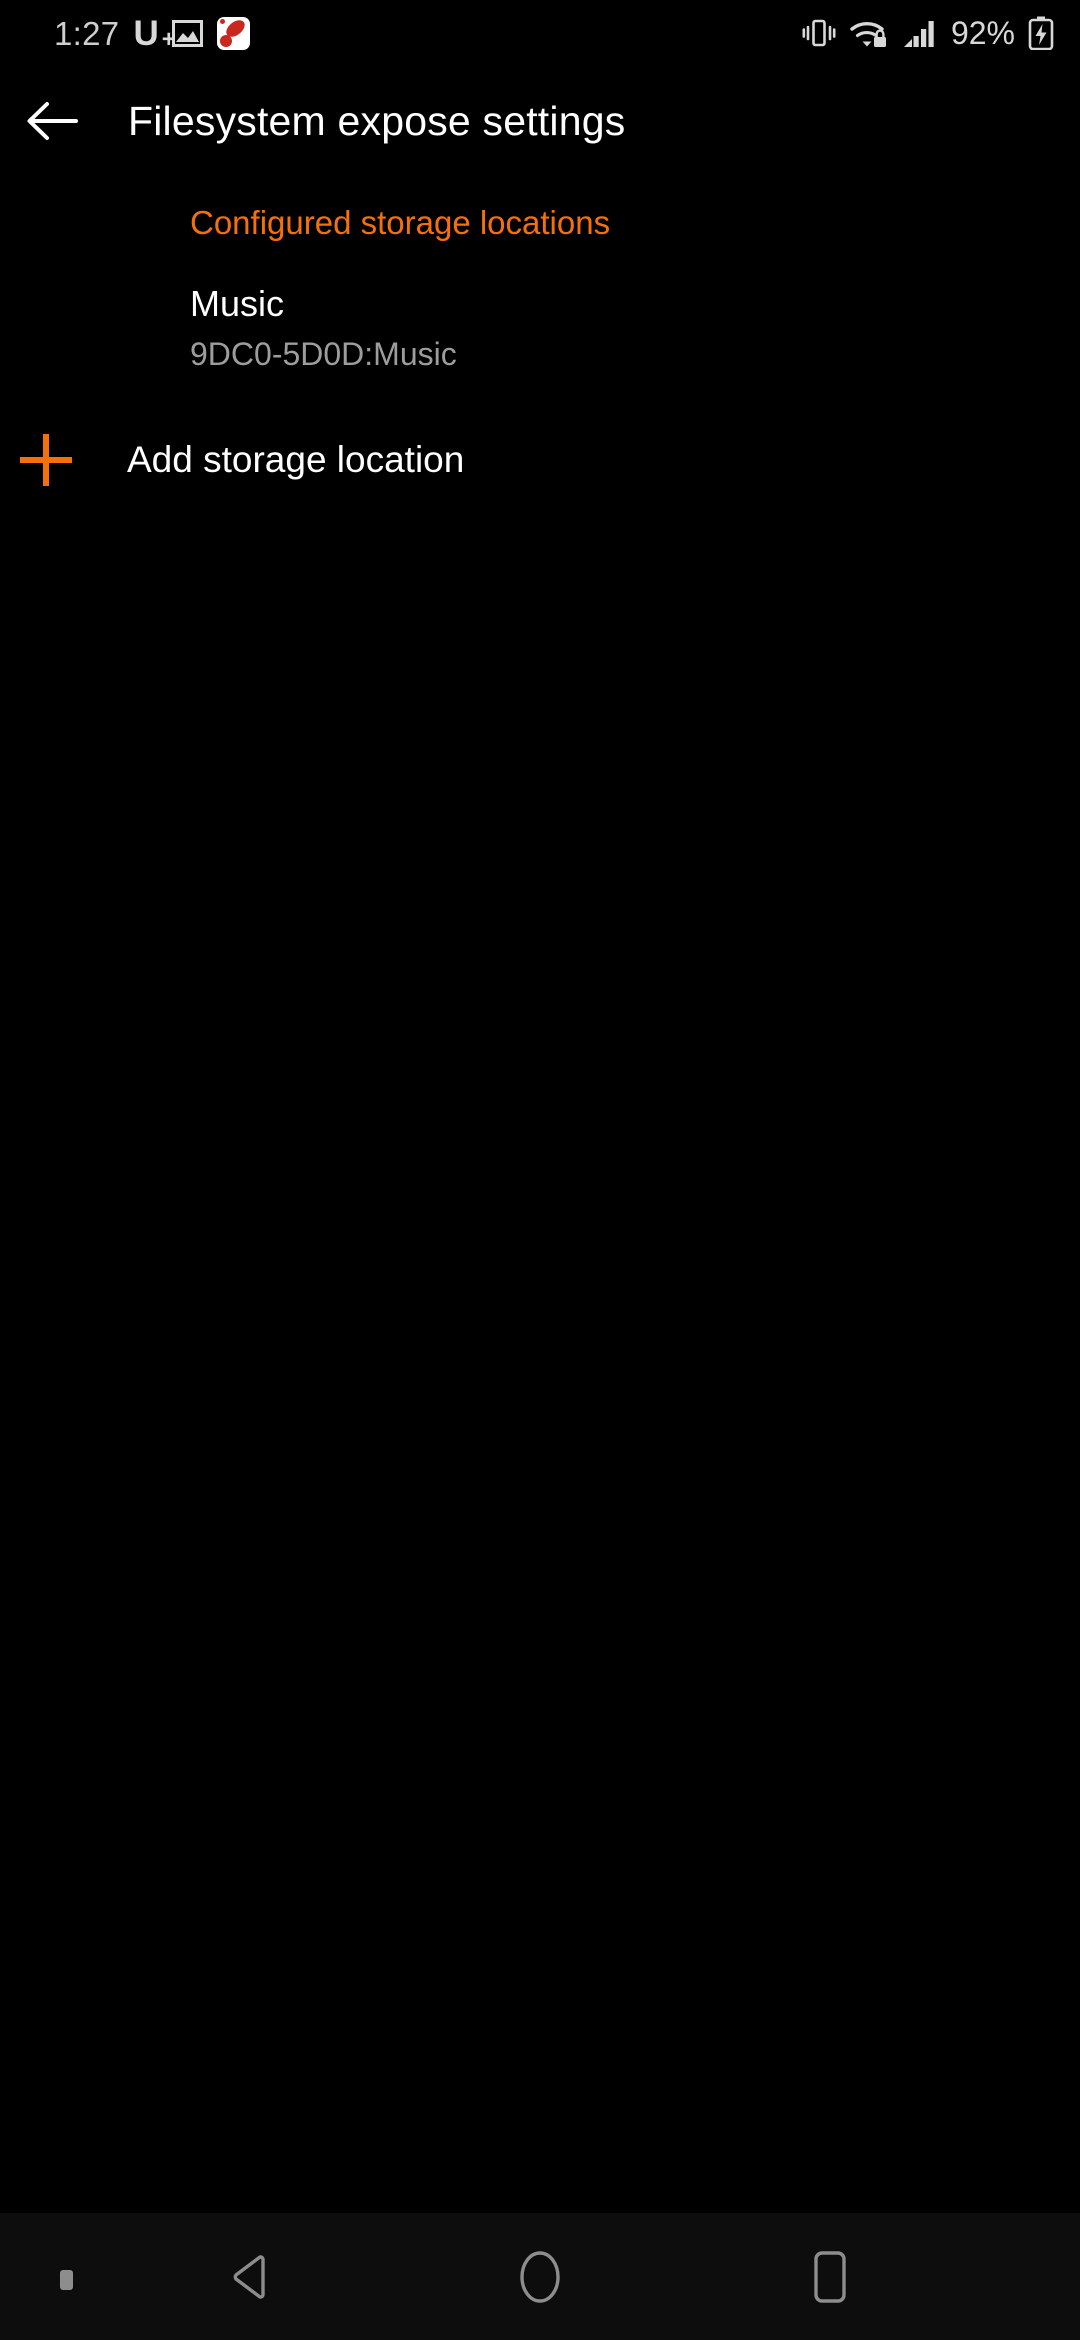  I want to click on toolbar: Filesystem expose settings, so click(540, 121).